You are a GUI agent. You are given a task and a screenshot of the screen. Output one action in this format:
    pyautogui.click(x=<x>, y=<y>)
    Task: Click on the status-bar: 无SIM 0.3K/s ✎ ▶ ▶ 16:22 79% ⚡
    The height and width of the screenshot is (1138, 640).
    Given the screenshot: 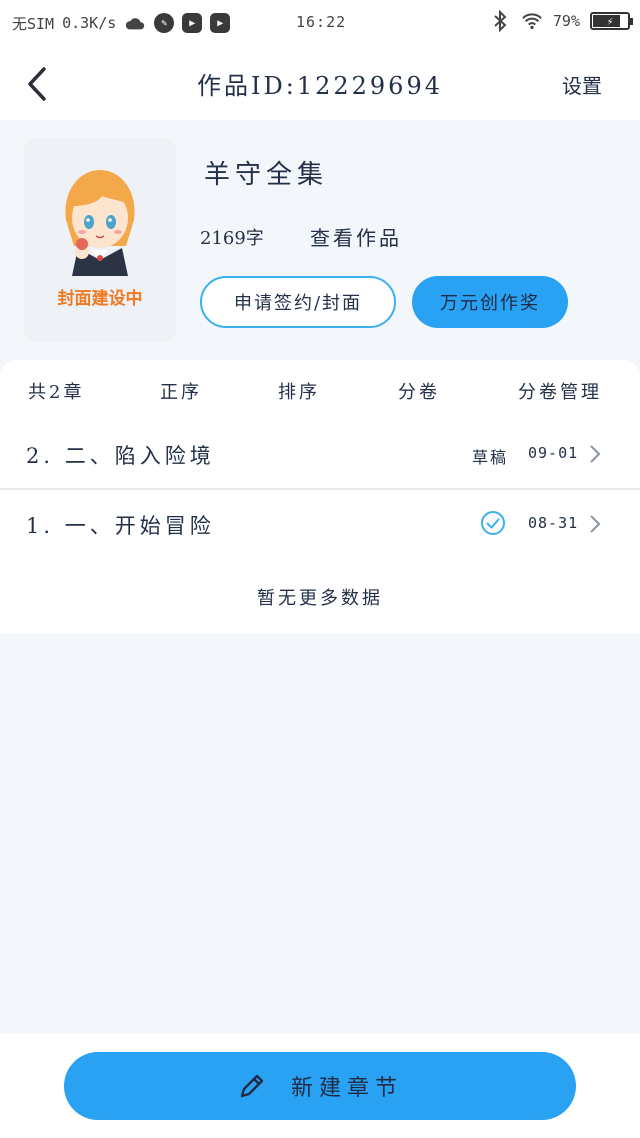 What is the action you would take?
    pyautogui.click(x=320, y=23)
    